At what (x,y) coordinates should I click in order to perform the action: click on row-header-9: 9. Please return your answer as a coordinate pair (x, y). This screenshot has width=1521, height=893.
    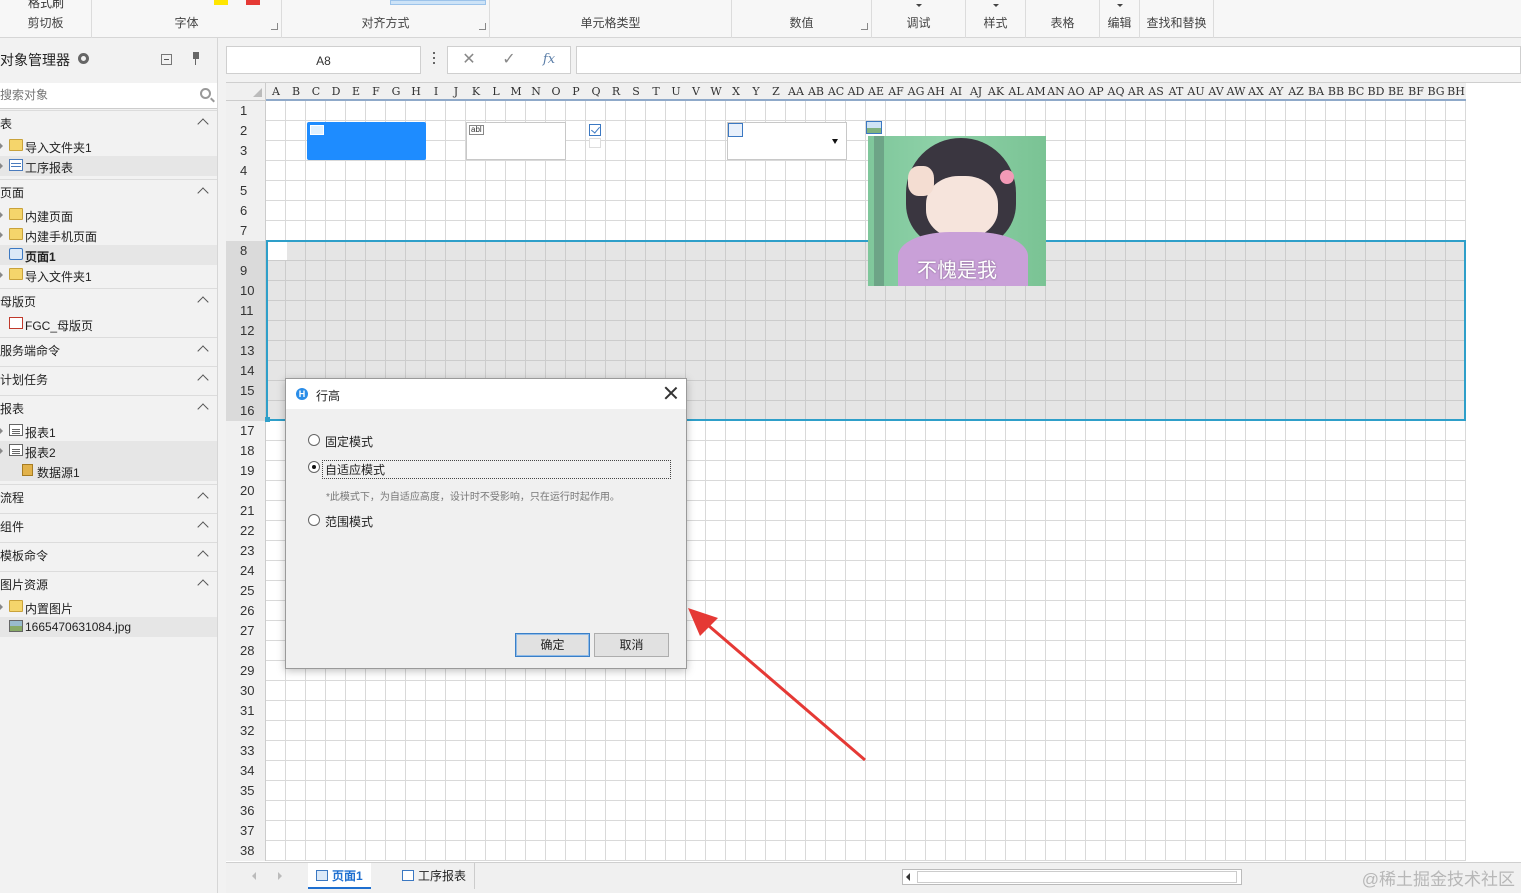
    Looking at the image, I should click on (245, 271).